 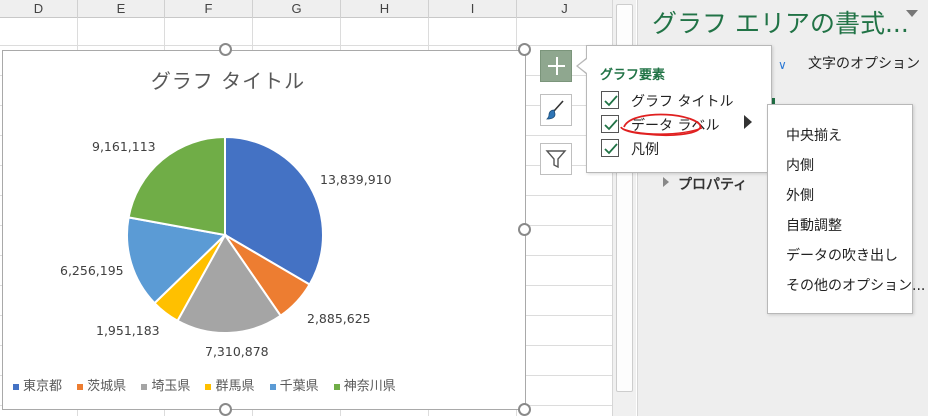 What do you see at coordinates (582, 66) in the screenshot?
I see `popup-pointer` at bounding box center [582, 66].